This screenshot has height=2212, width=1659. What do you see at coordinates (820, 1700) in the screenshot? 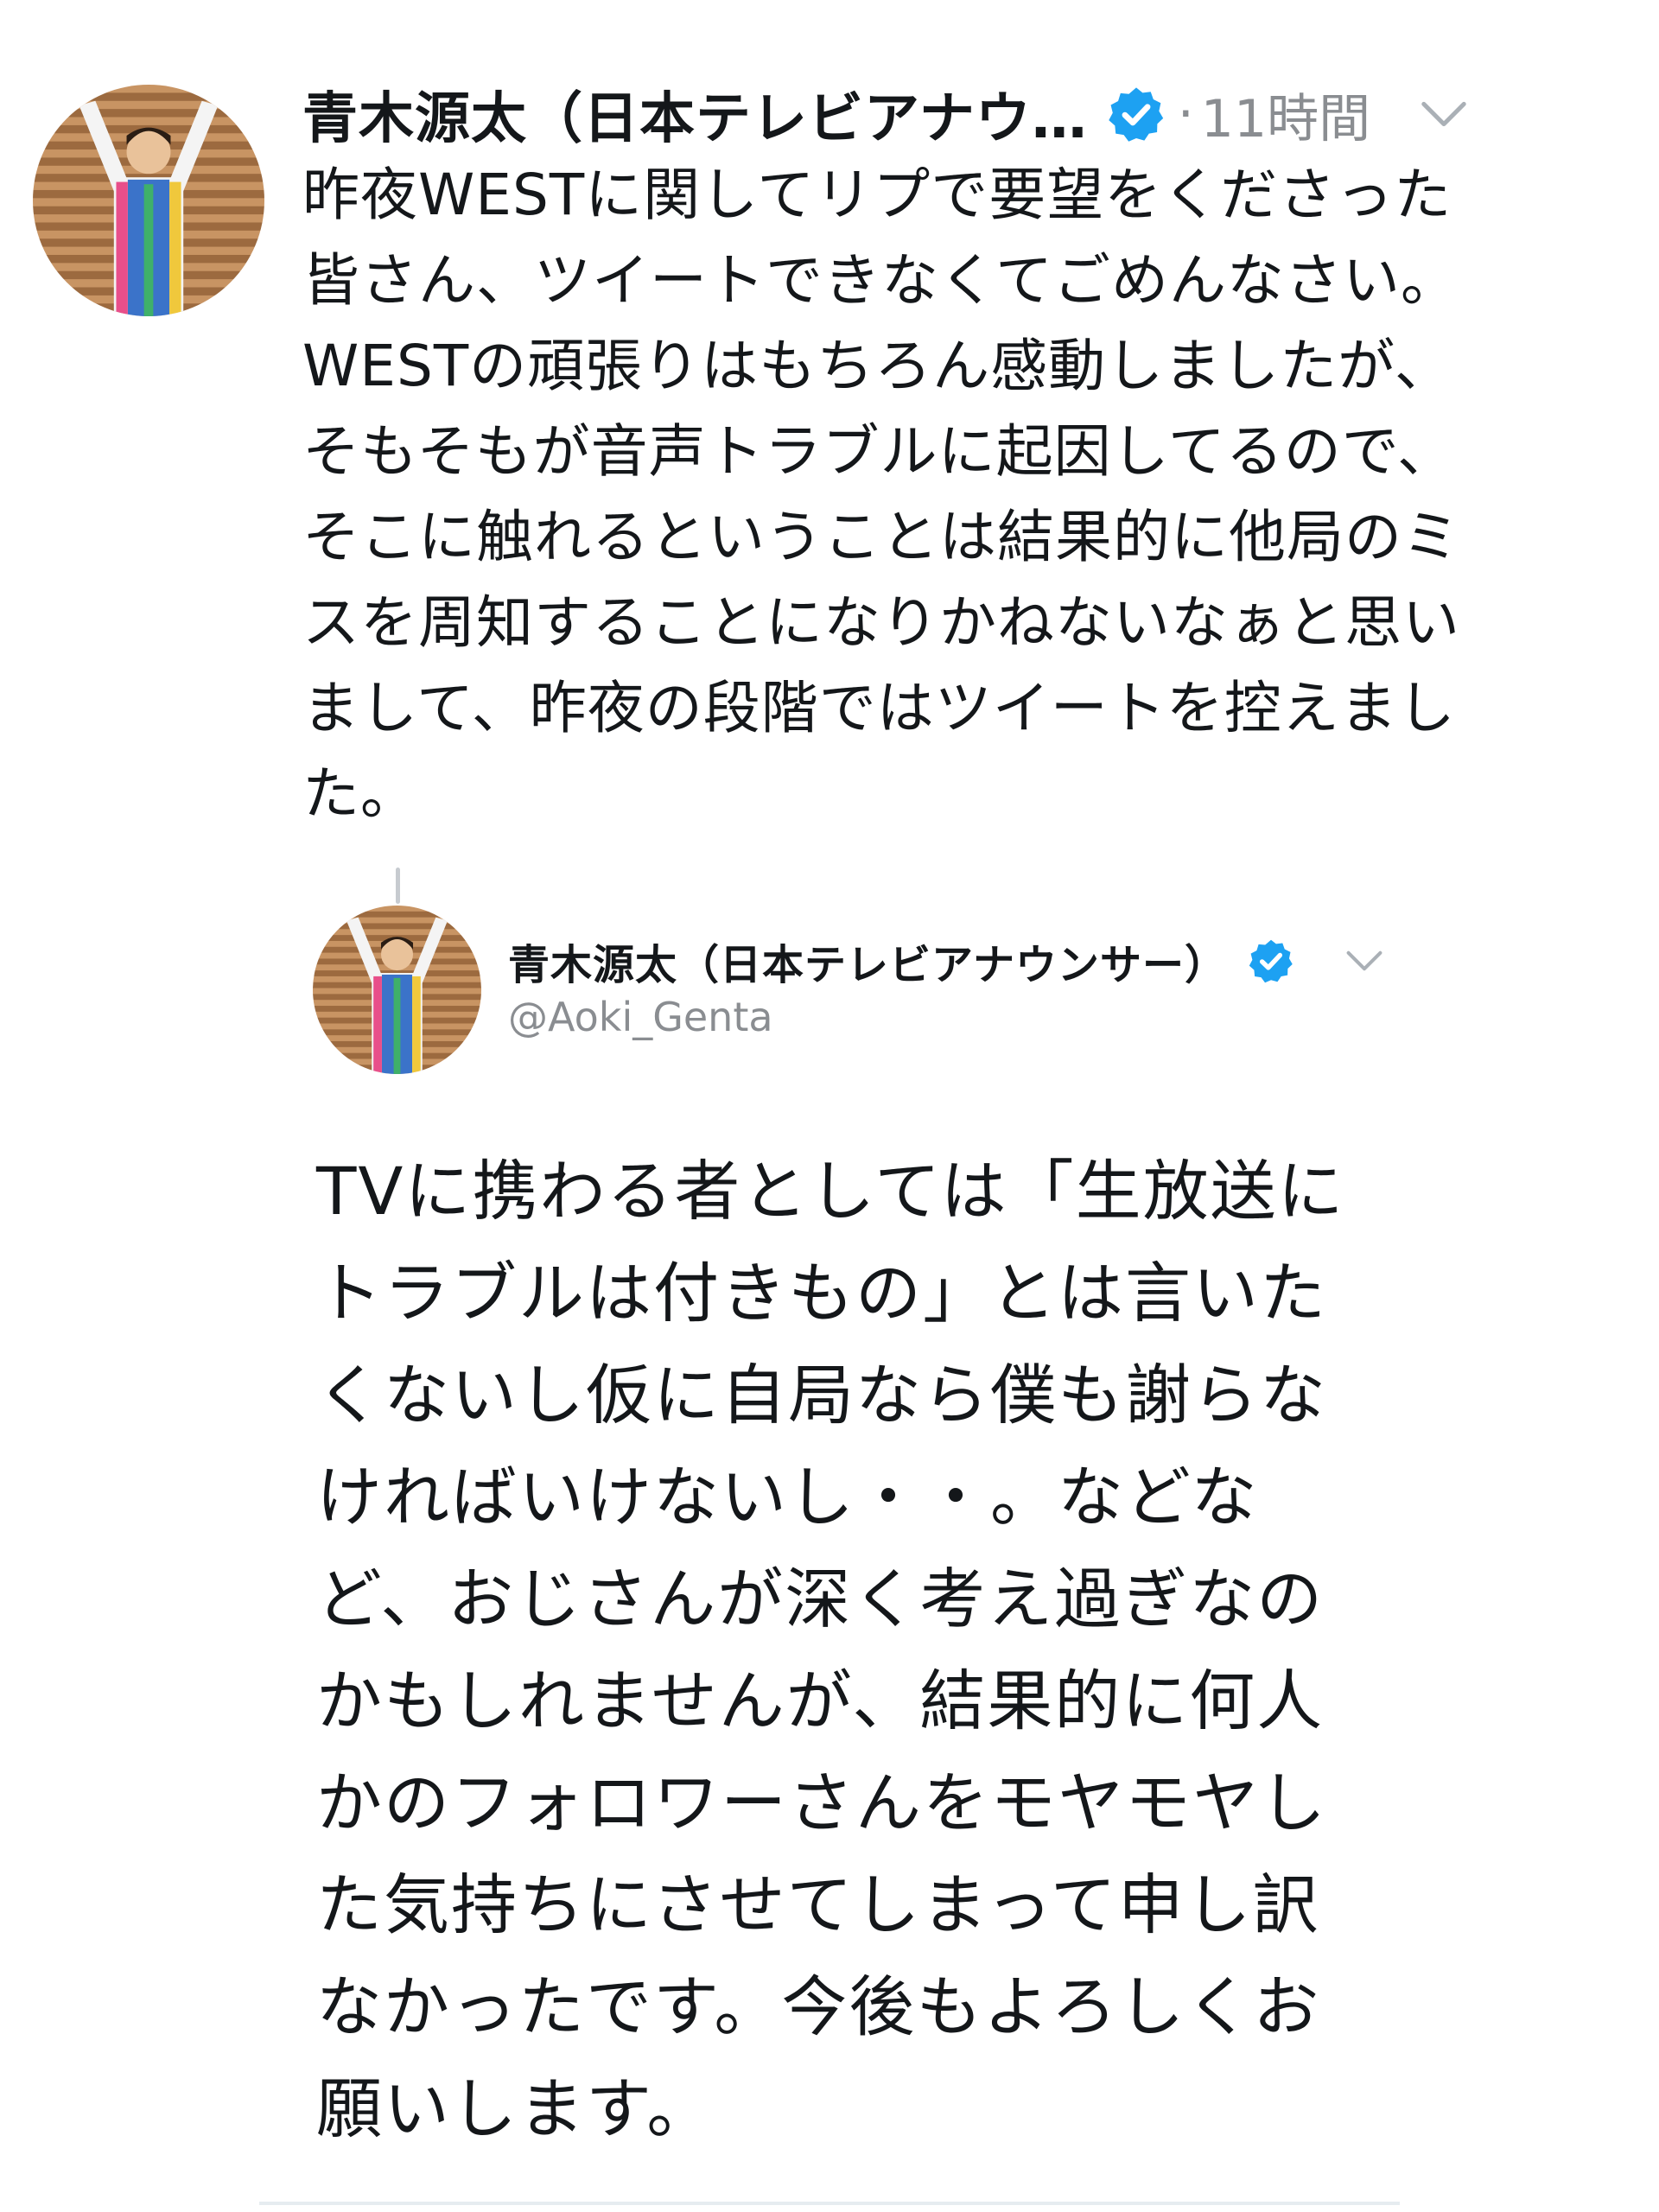
I see `quoted-text-line: かもしれませんが、結果的に何人` at bounding box center [820, 1700].